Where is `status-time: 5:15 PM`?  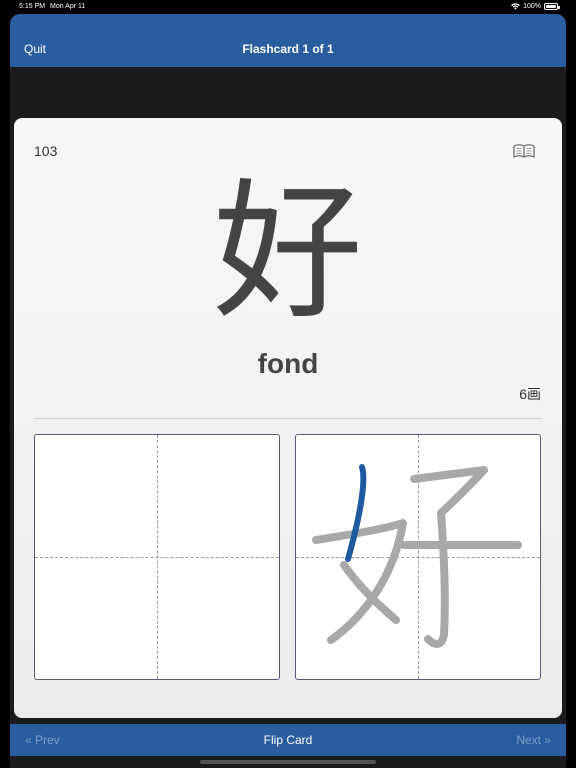 status-time: 5:15 PM is located at coordinates (32, 6).